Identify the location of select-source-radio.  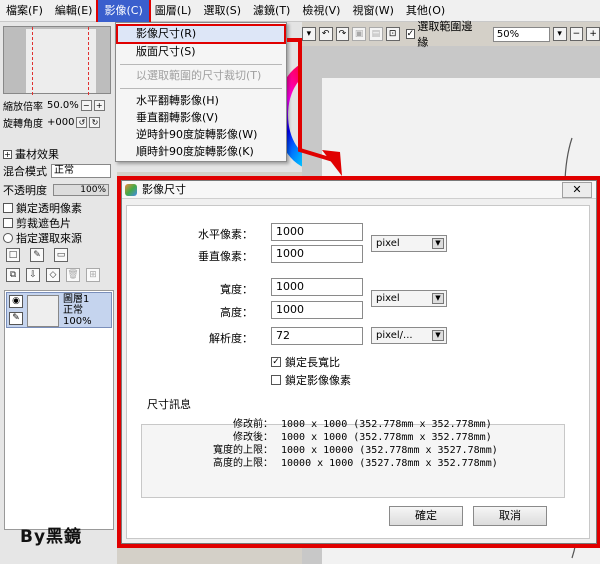
(8, 238).